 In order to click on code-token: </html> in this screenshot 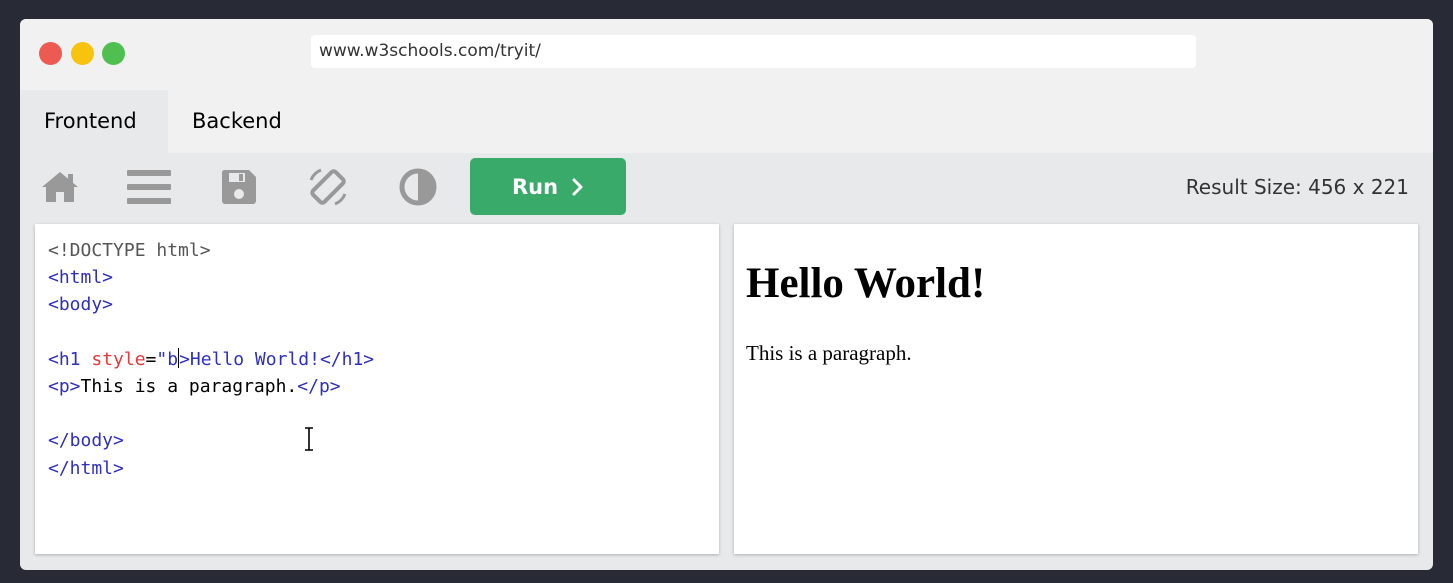, I will do `click(86, 468)`.